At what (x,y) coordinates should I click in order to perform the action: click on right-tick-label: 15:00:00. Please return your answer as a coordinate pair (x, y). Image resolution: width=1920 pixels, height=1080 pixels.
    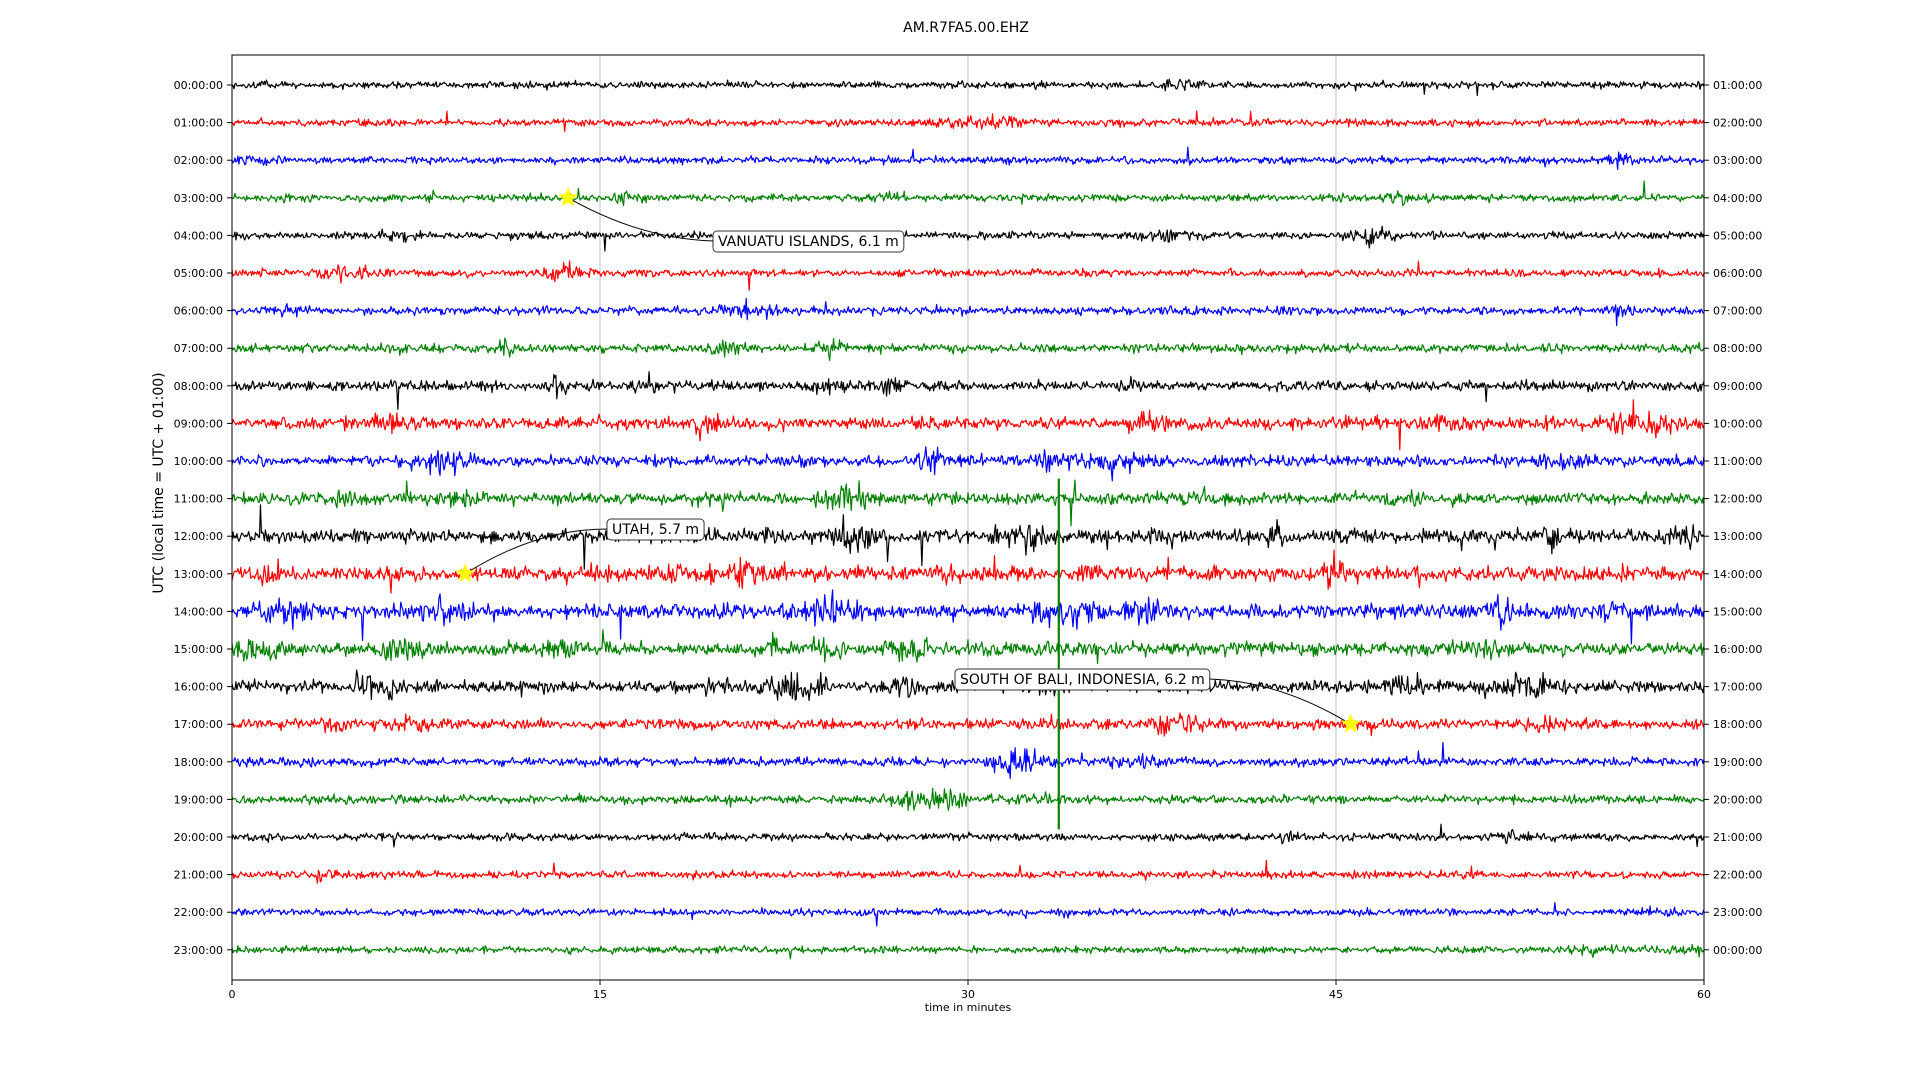
    Looking at the image, I should click on (1737, 611).